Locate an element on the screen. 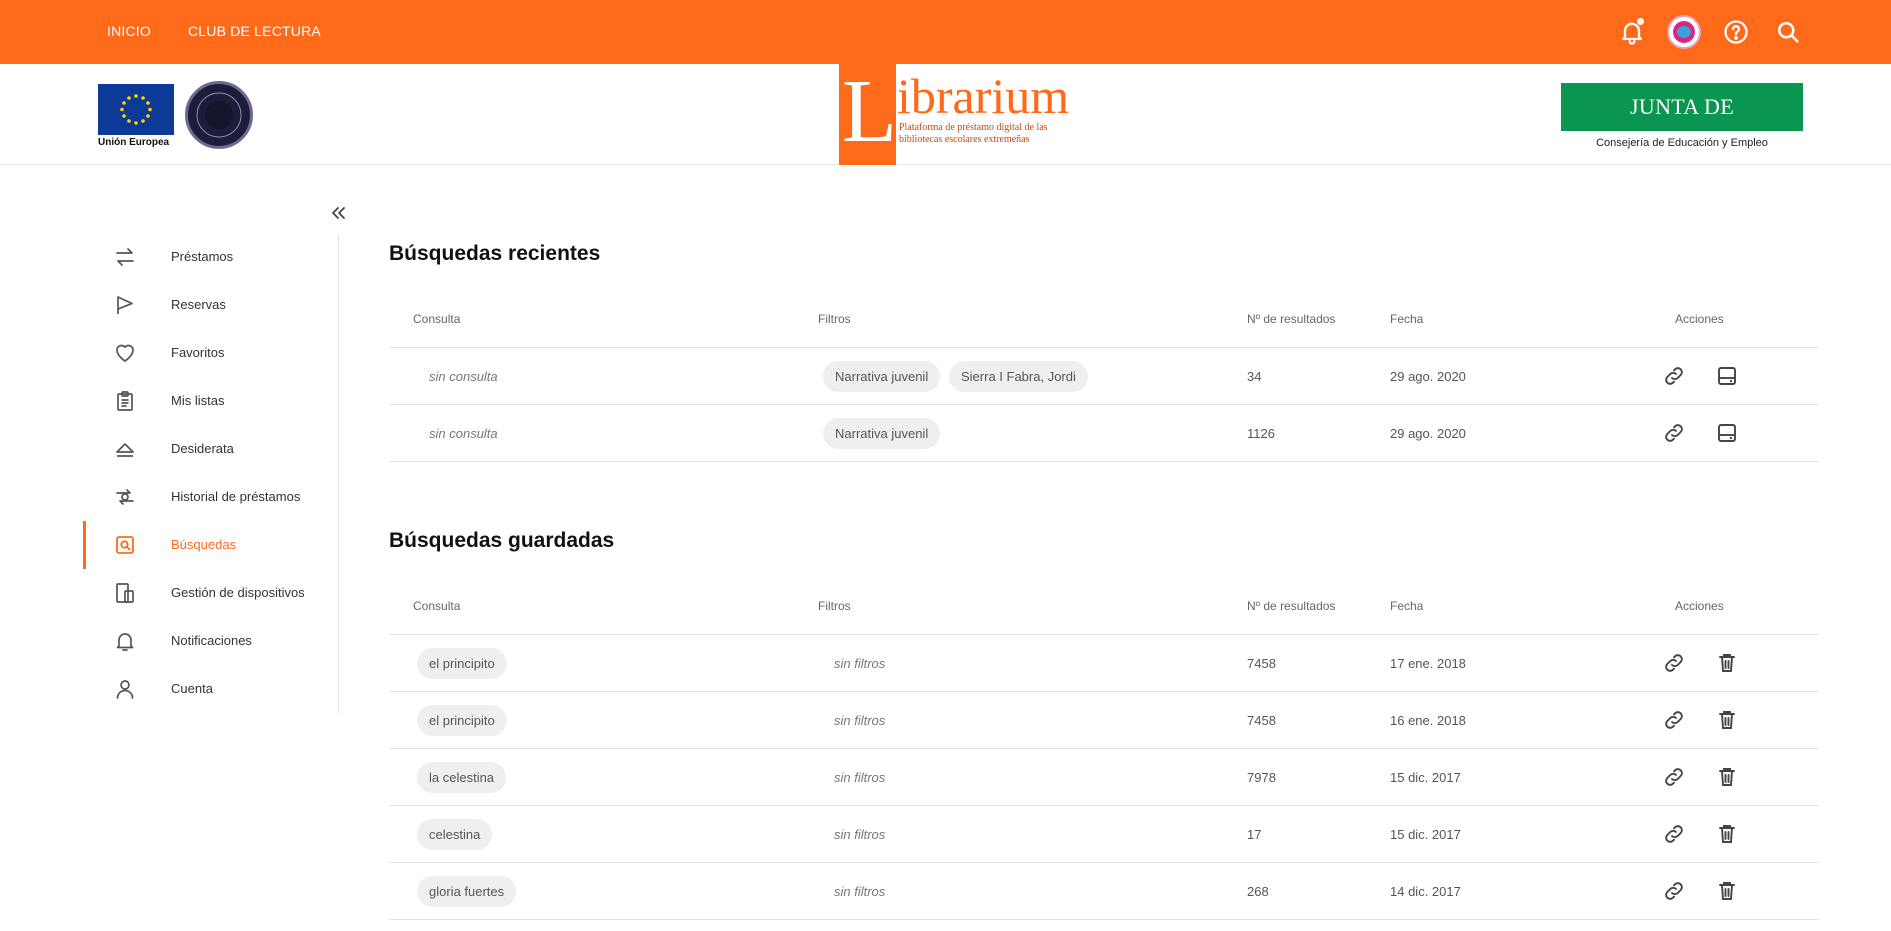  sidebar-item-label: Reservas is located at coordinates (198, 304).